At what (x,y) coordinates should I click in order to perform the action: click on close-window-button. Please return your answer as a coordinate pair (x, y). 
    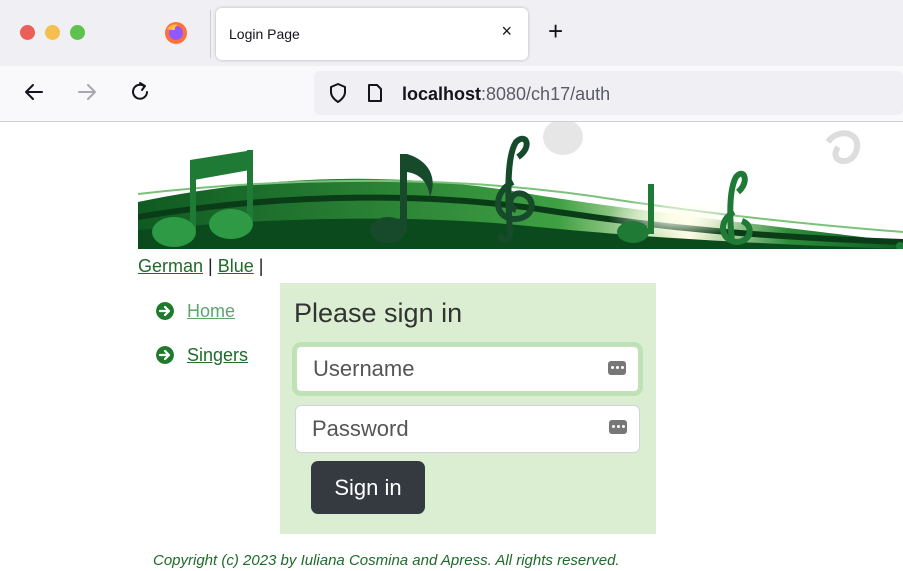
    Looking at the image, I should click on (27, 32).